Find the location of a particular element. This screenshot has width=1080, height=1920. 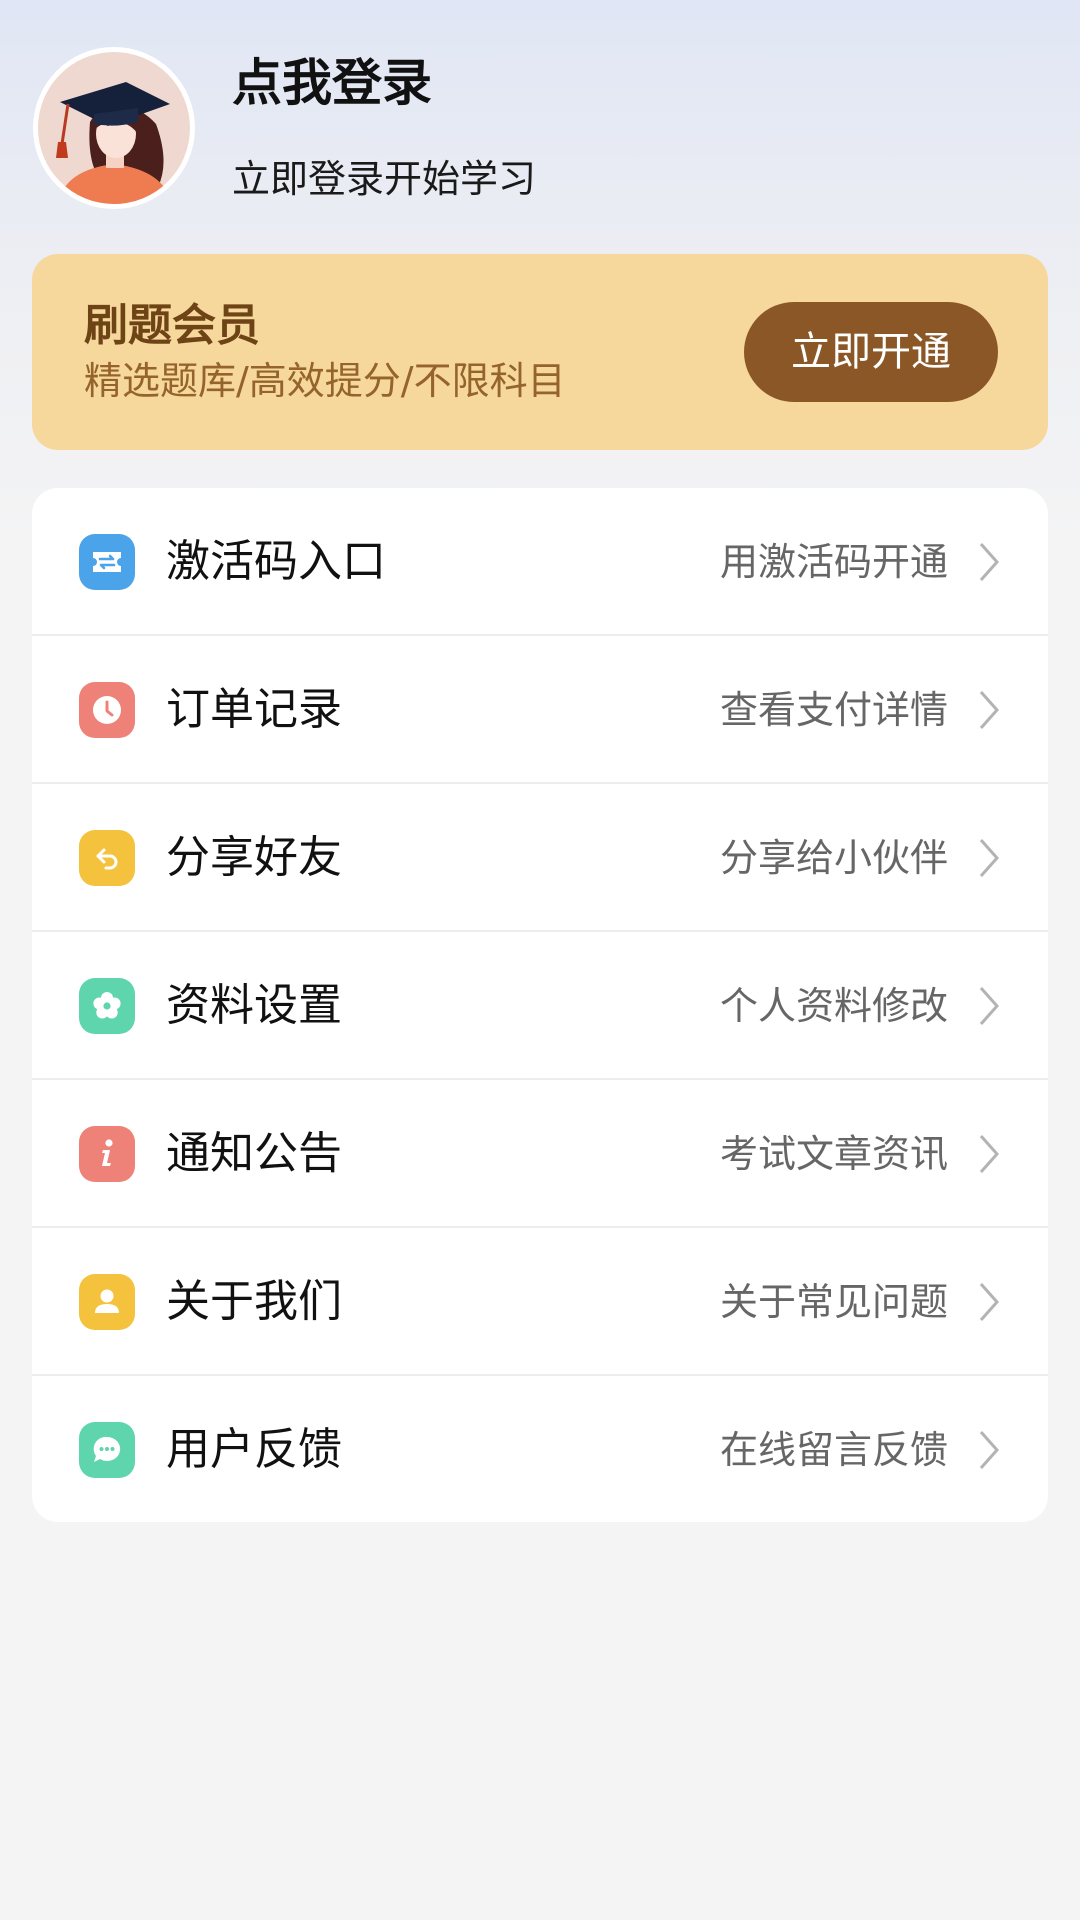

menu-item-hint: 分享给小伙伴 is located at coordinates (833, 858).